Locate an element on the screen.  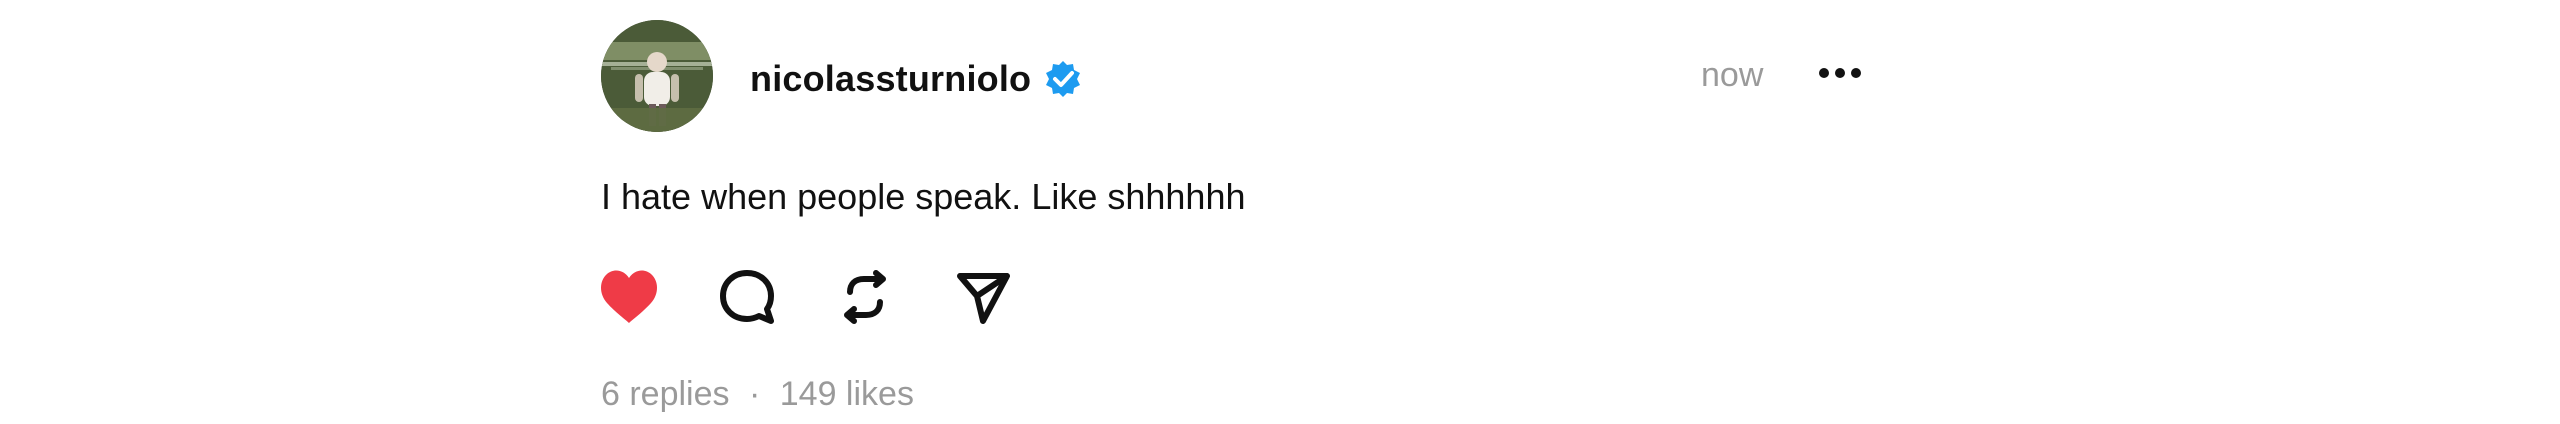
more-options-button is located at coordinates (1840, 75).